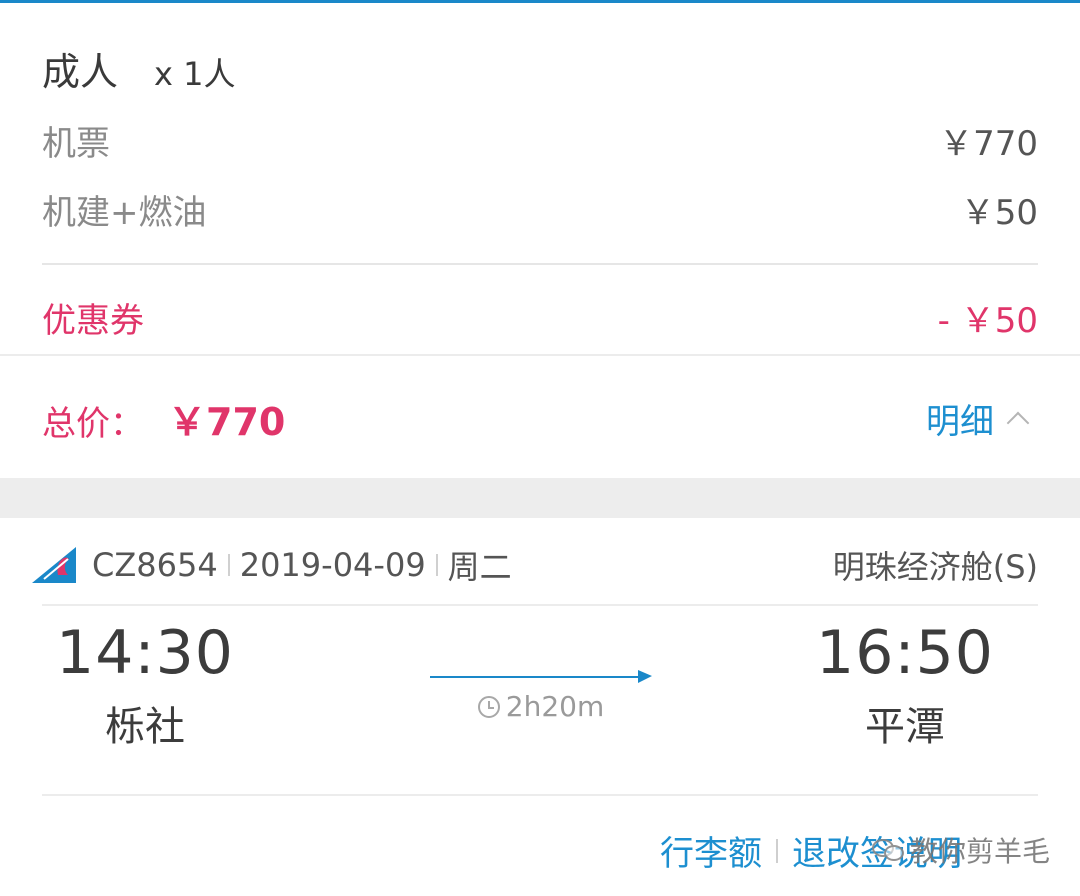 Image resolution: width=1080 pixels, height=896 pixels. Describe the element at coordinates (93, 321) in the screenshot. I see `coupon-label: 优惠券` at that location.